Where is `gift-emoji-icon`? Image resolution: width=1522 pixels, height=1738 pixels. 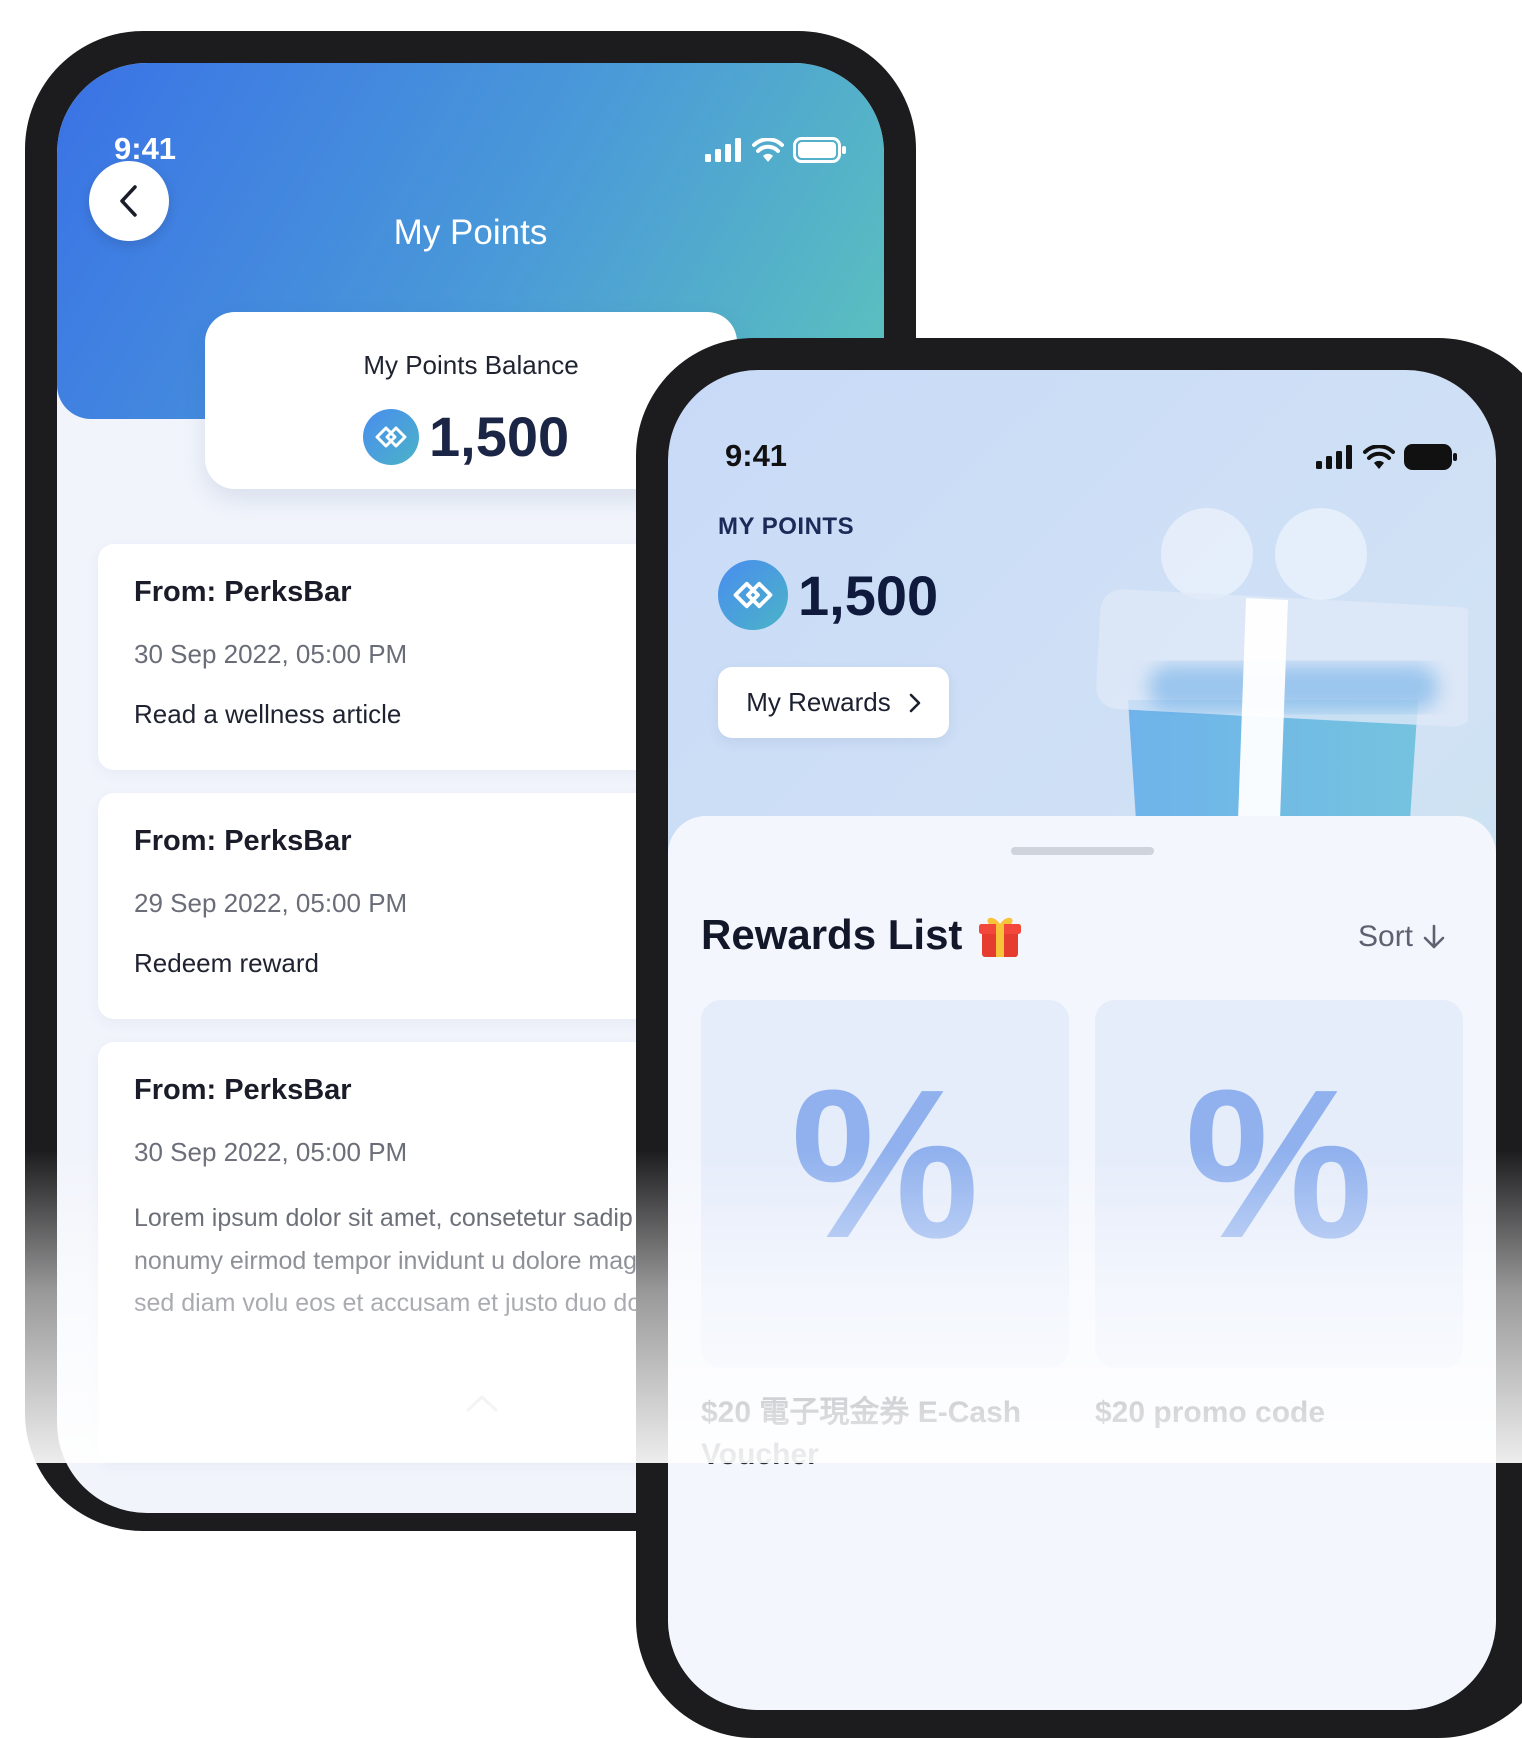
gift-emoji-icon is located at coordinates (1000, 937).